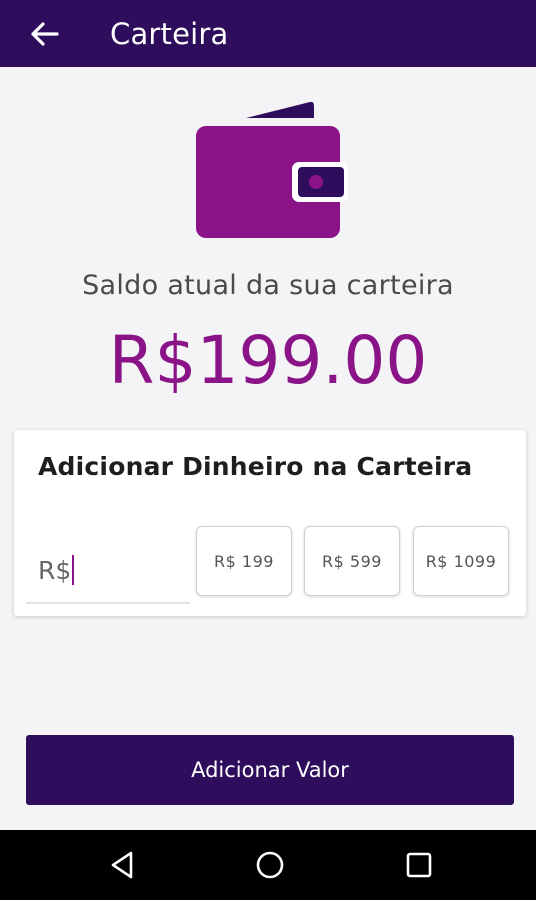  Describe the element at coordinates (272, 169) in the screenshot. I see `wallet-icon` at that location.